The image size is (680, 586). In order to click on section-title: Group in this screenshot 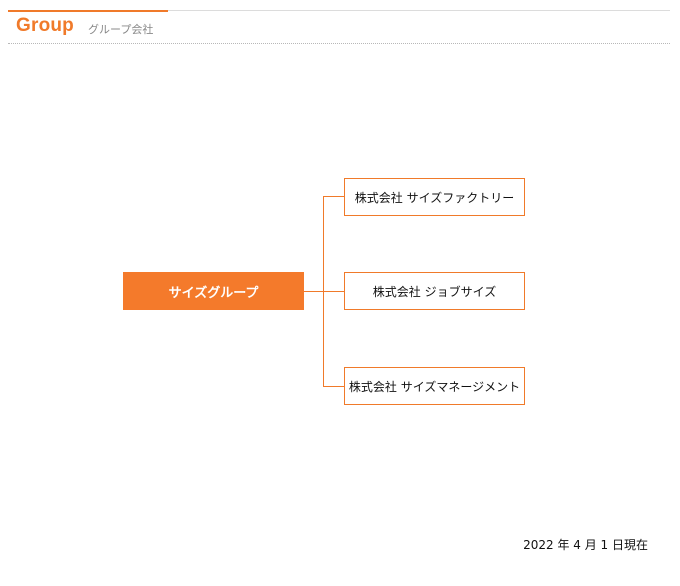, I will do `click(45, 25)`.